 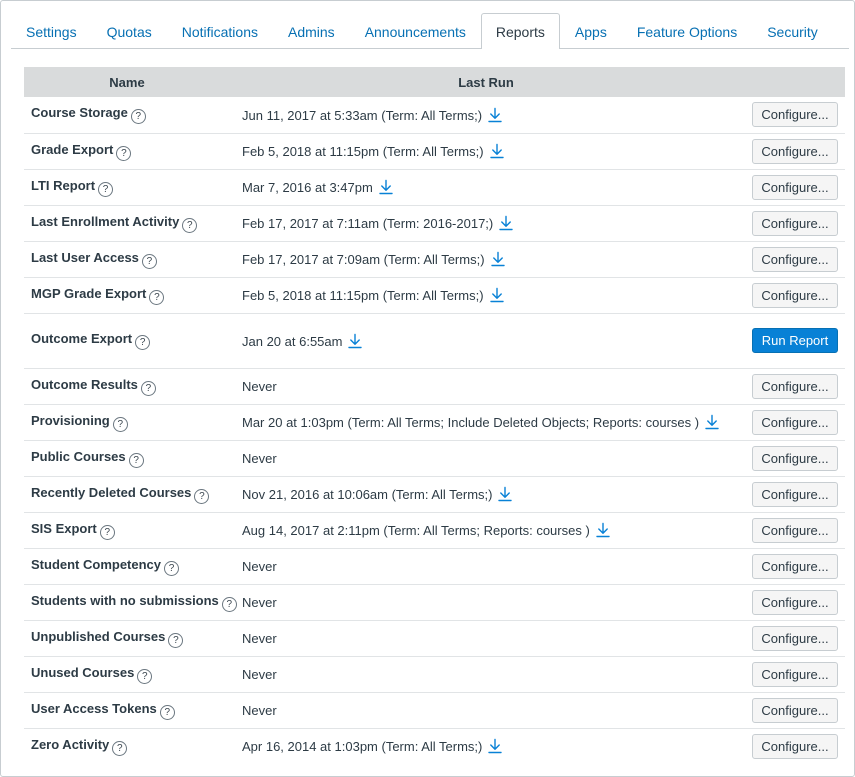 What do you see at coordinates (84, 384) in the screenshot?
I see `report-name: Outcome Results` at bounding box center [84, 384].